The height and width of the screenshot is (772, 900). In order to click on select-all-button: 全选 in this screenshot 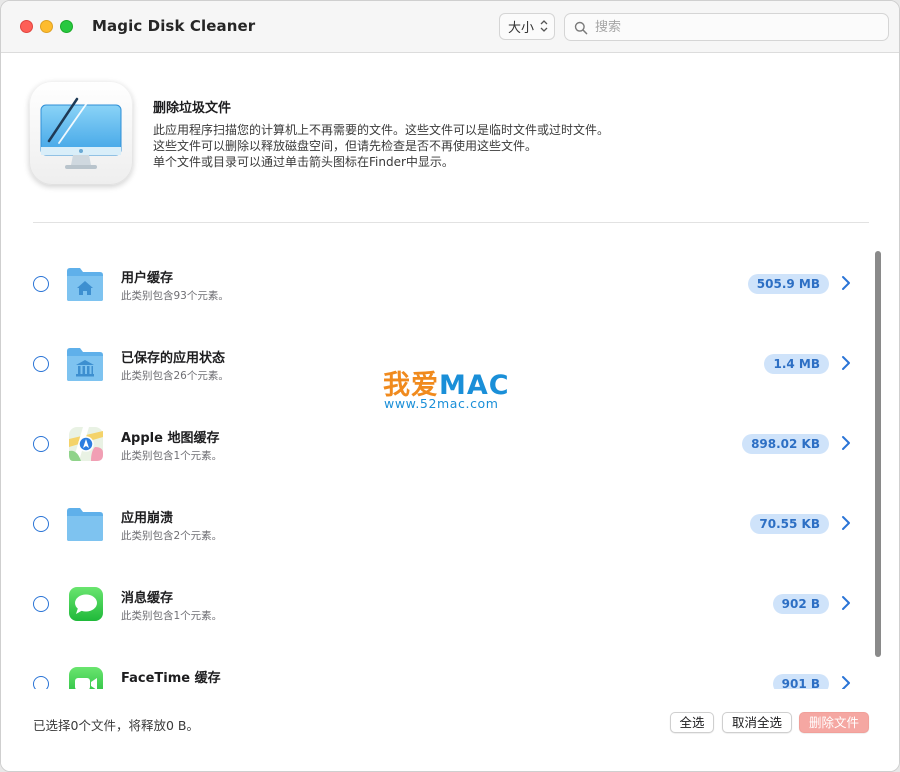, I will do `click(692, 722)`.